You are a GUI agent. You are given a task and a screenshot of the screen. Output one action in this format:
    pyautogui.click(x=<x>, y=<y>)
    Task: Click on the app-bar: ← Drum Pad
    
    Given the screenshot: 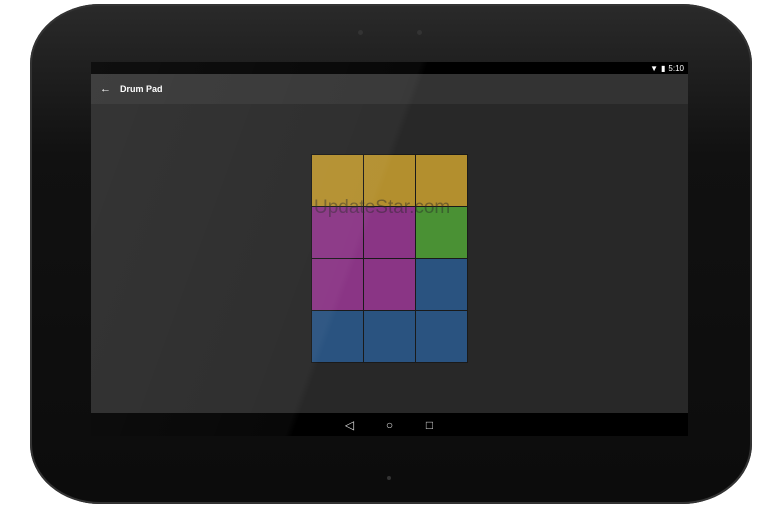 What is the action you would take?
    pyautogui.click(x=389, y=89)
    